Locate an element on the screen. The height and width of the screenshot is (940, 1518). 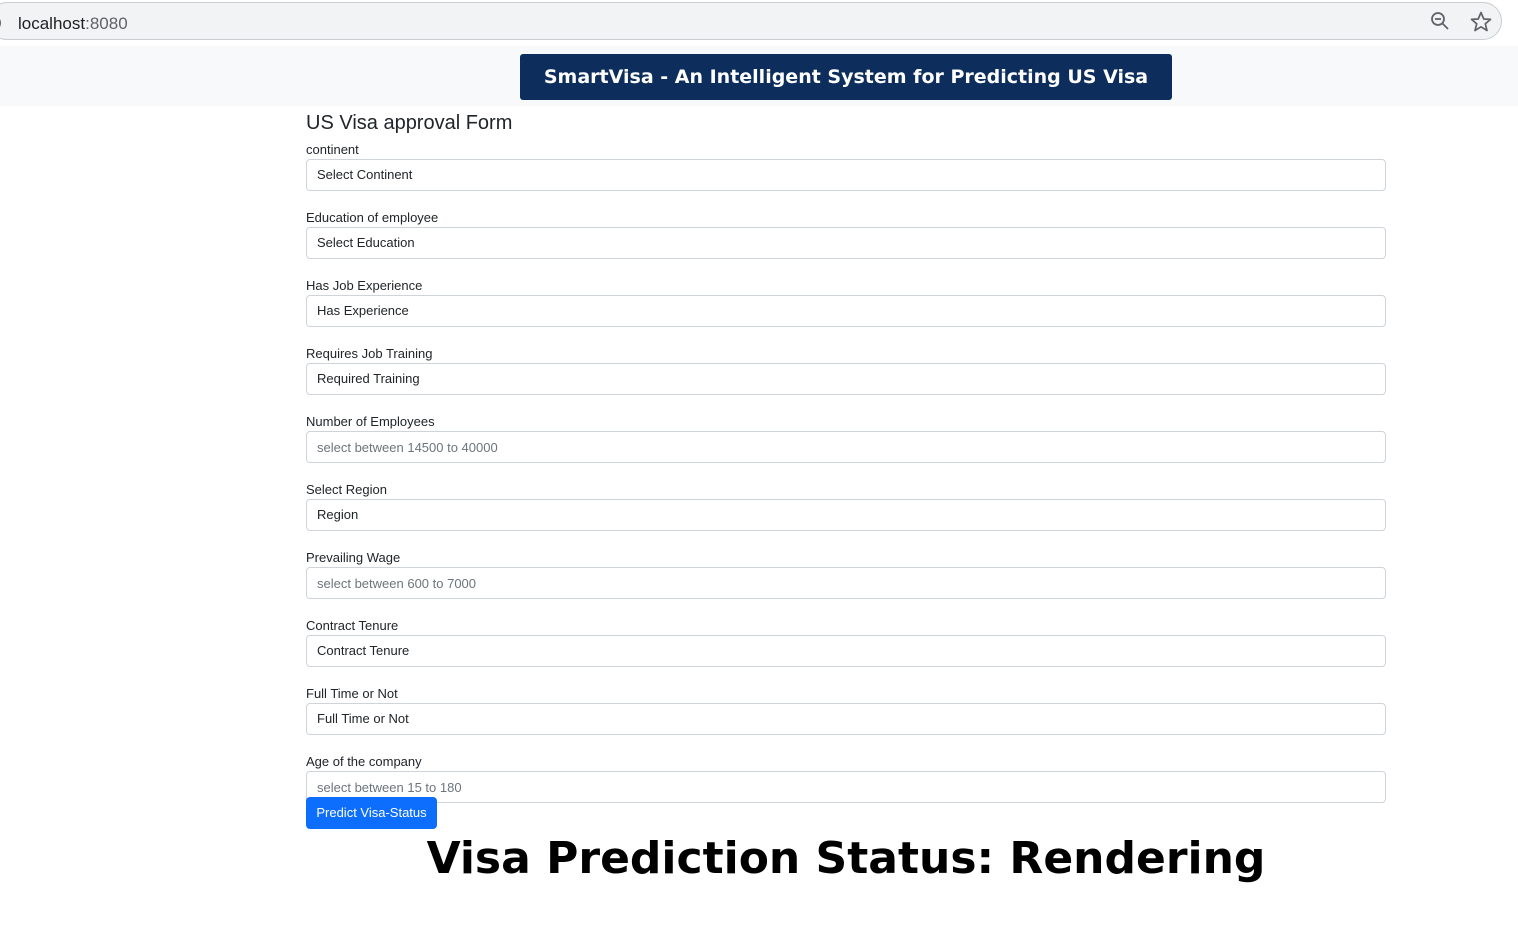
contract-tenure-group: Contract Tenure Contract Tenure is located at coordinates (846, 649).